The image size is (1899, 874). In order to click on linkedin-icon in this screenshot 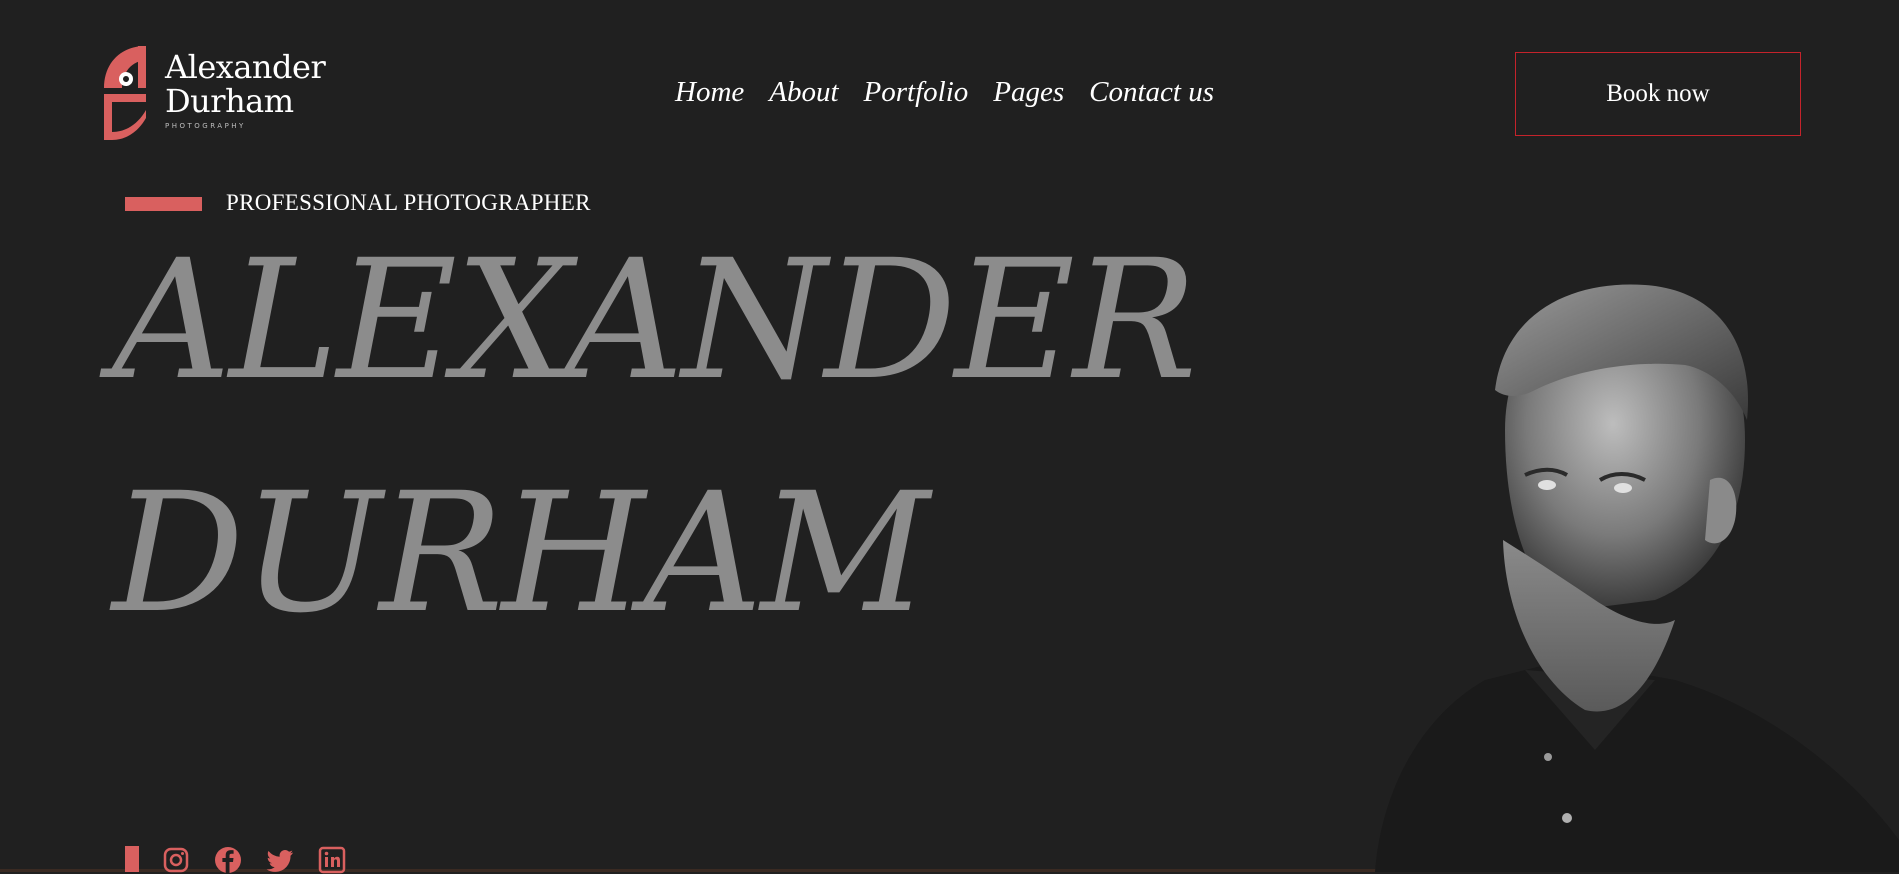, I will do `click(332, 860)`.